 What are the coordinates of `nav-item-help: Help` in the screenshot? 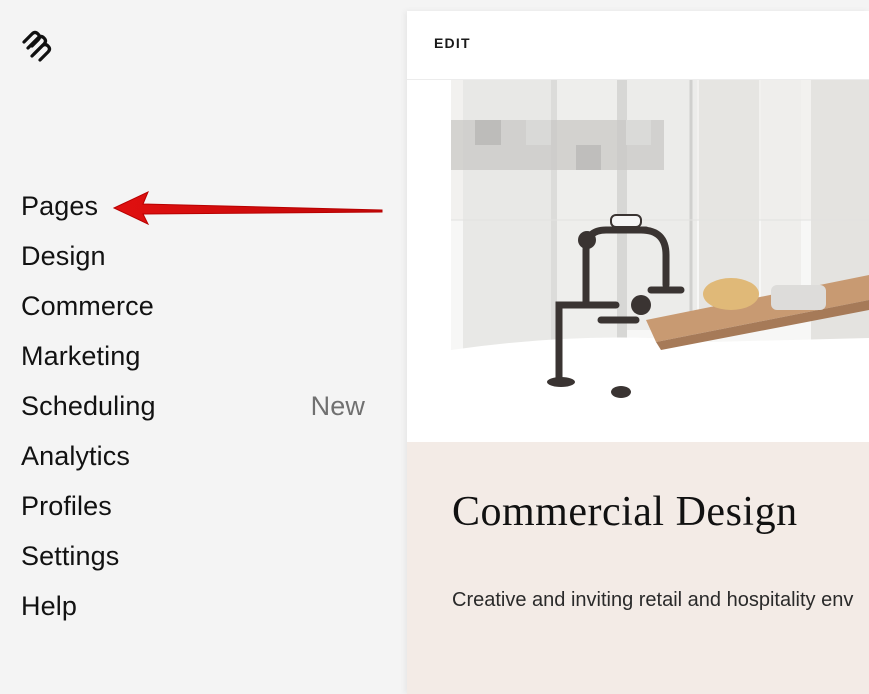 It's located at (196, 606).